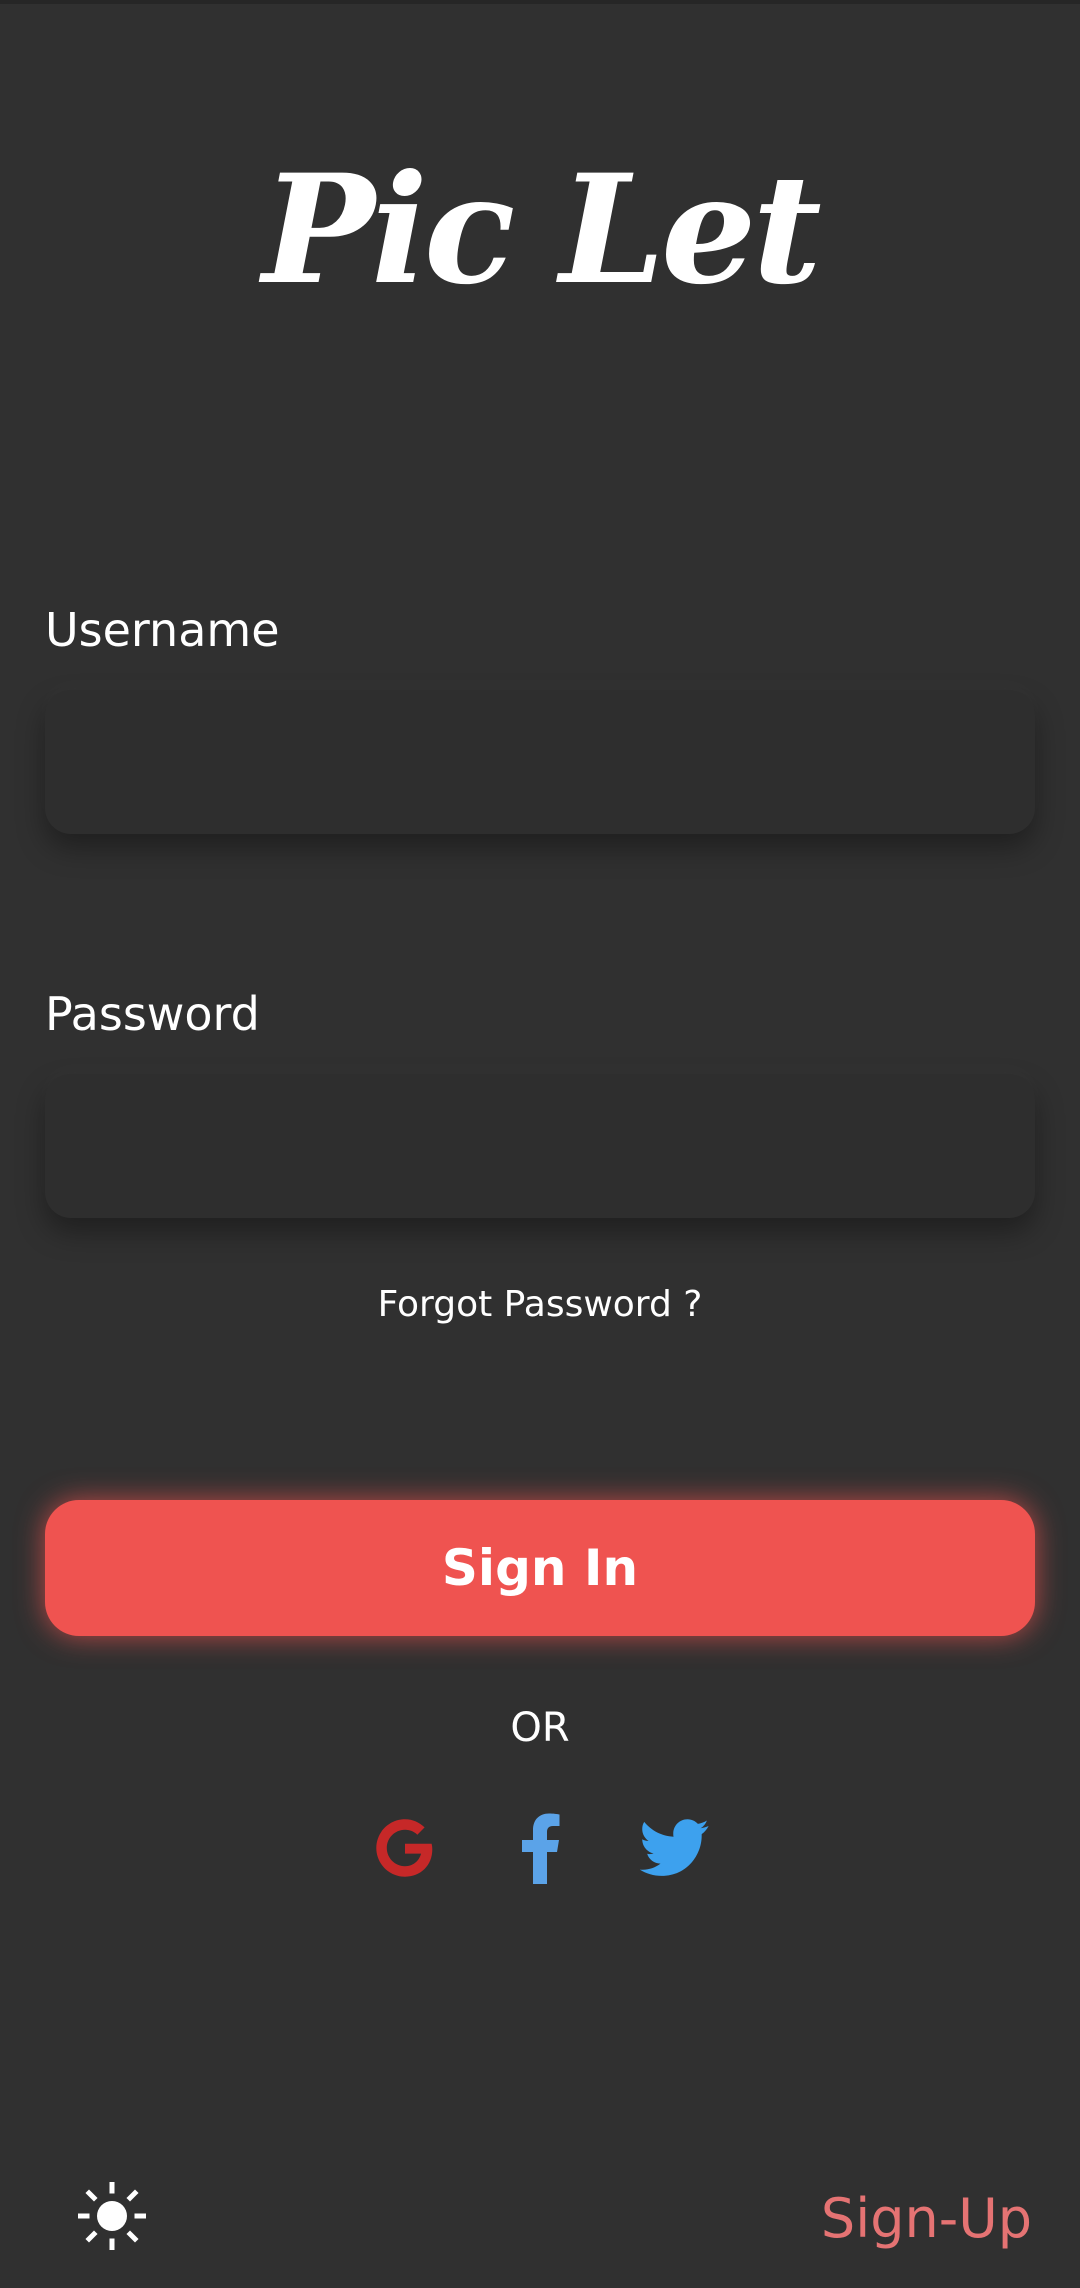 Image resolution: width=1080 pixels, height=2288 pixels. I want to click on theme-toggle-button, so click(112, 2216).